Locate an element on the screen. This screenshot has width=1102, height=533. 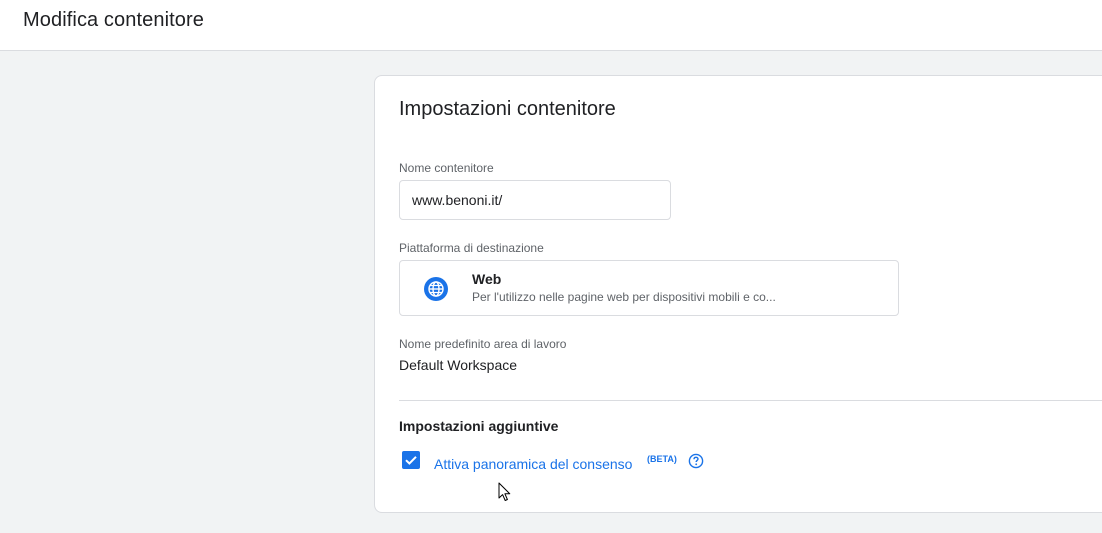
consent-overview-label: Attiva panoramica del consenso is located at coordinates (533, 464).